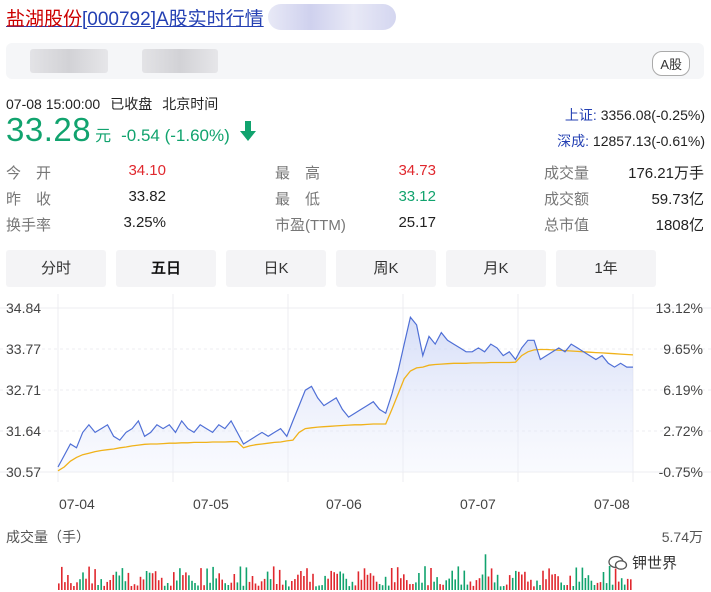 The image size is (711, 592). Describe the element at coordinates (77, 504) in the screenshot. I see `x-date-label: 07-04` at that location.